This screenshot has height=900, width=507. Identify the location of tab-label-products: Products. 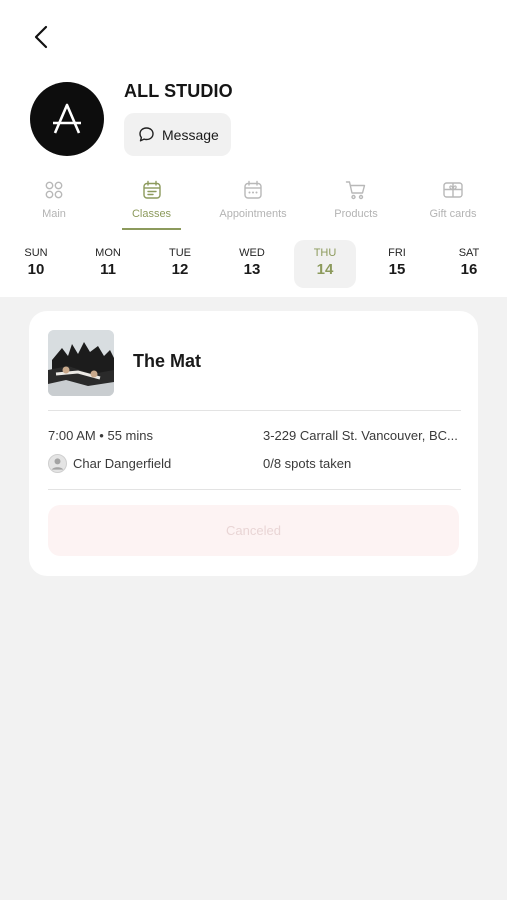
(356, 214).